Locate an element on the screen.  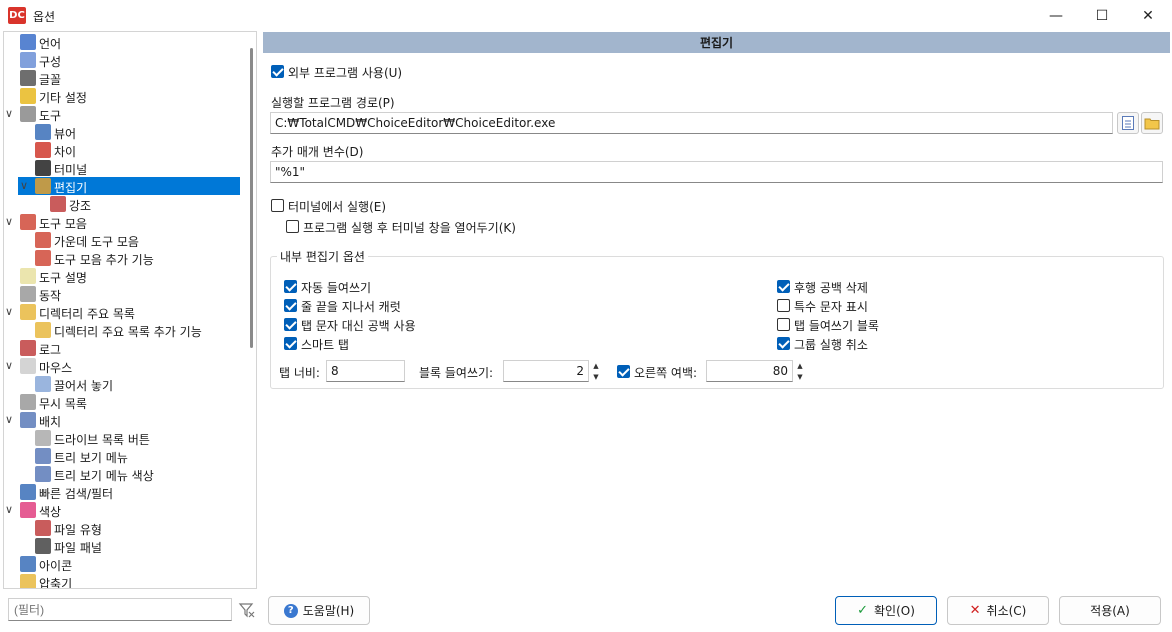
block-indent-up-button: ▲ is located at coordinates (596, 366).